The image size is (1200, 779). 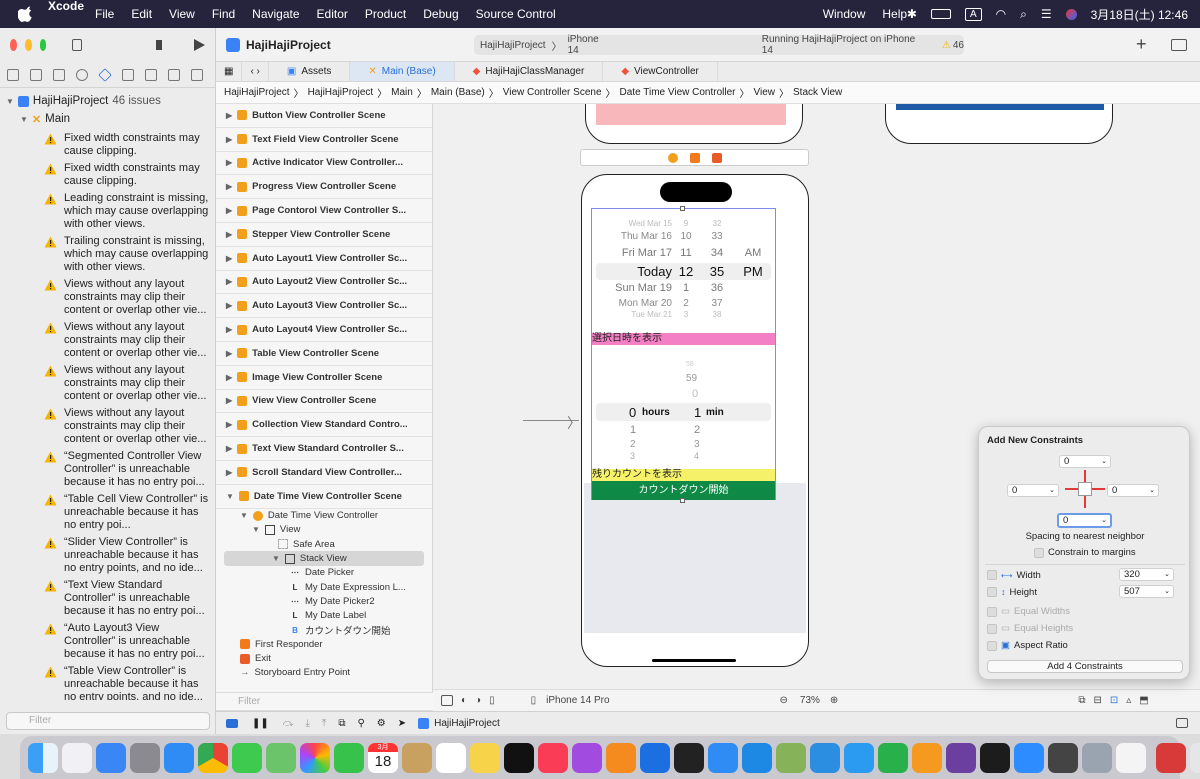 What do you see at coordinates (324, 497) in the screenshot?
I see `scene-date-time-open: ▼ Date Time View Controller Scene` at bounding box center [324, 497].